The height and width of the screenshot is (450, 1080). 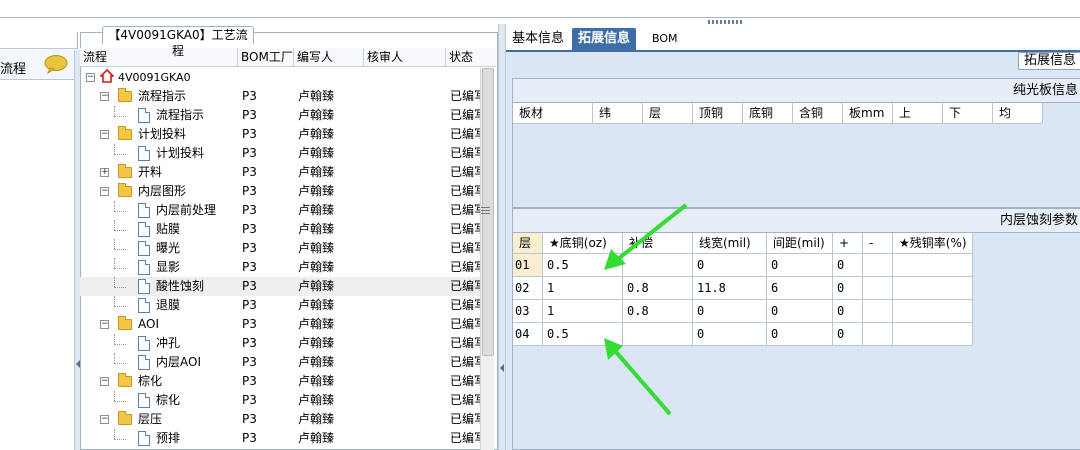 What do you see at coordinates (405, 57) in the screenshot?
I see `tree-column-header: 核审人` at bounding box center [405, 57].